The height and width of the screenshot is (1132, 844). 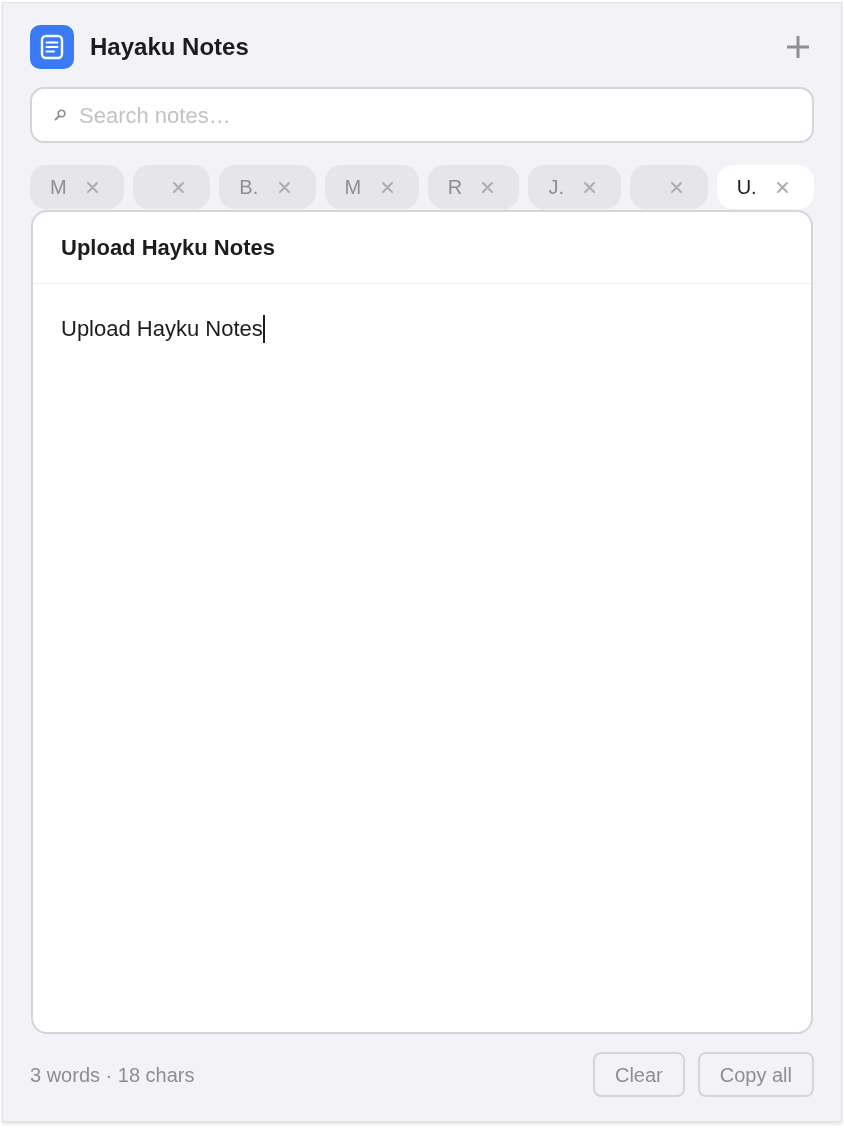 I want to click on tab-label: J., so click(x=556, y=187).